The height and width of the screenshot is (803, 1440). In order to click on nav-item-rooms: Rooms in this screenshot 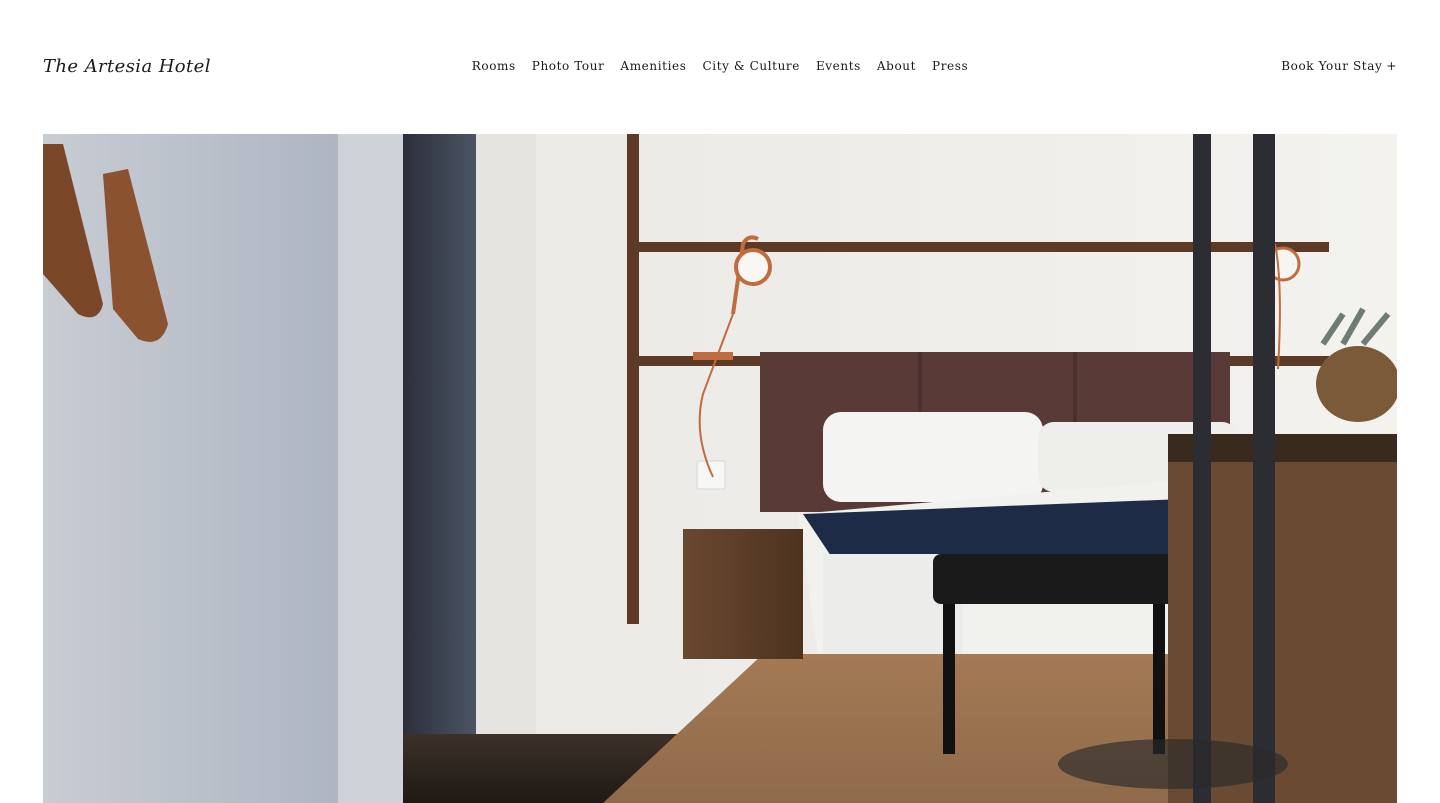, I will do `click(494, 66)`.